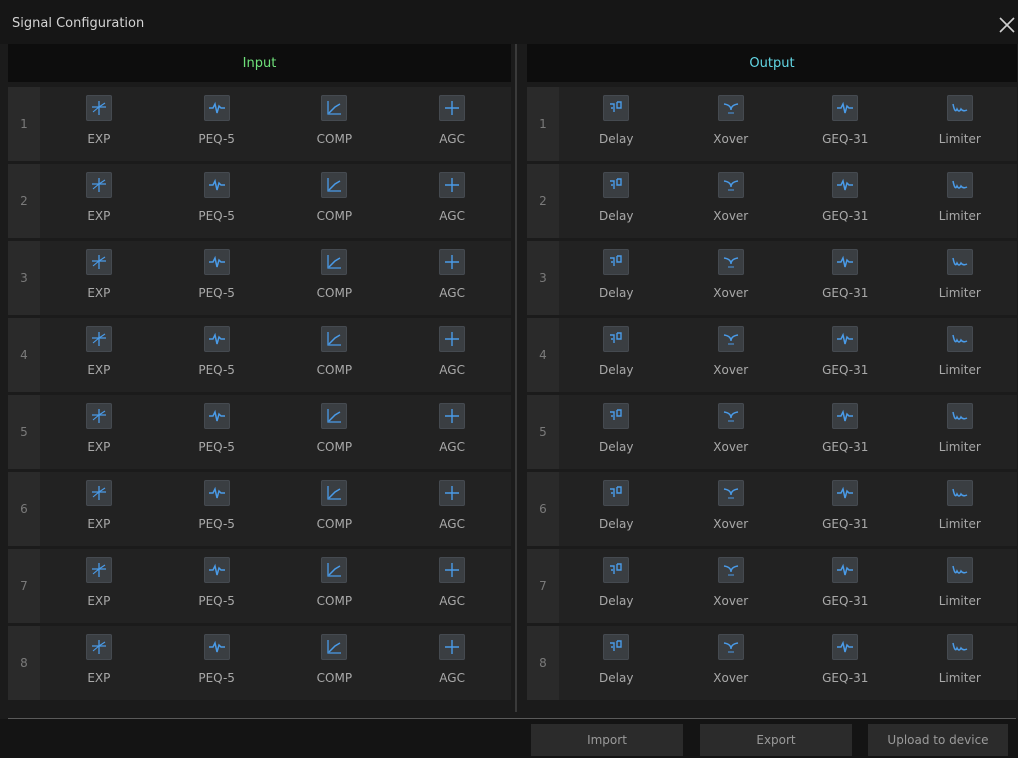  I want to click on upload-to-device-button: Upload to device, so click(938, 740).